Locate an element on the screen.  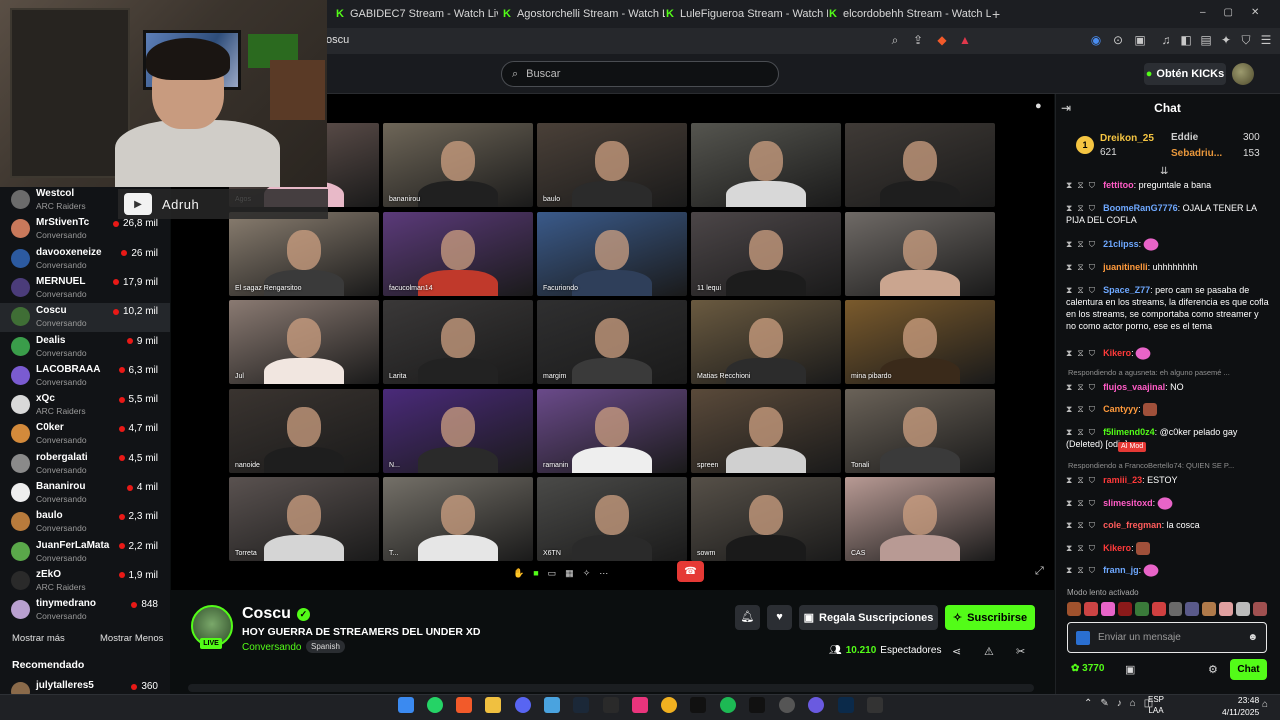
participant-tile: Torreta is located at coordinates (304, 519).